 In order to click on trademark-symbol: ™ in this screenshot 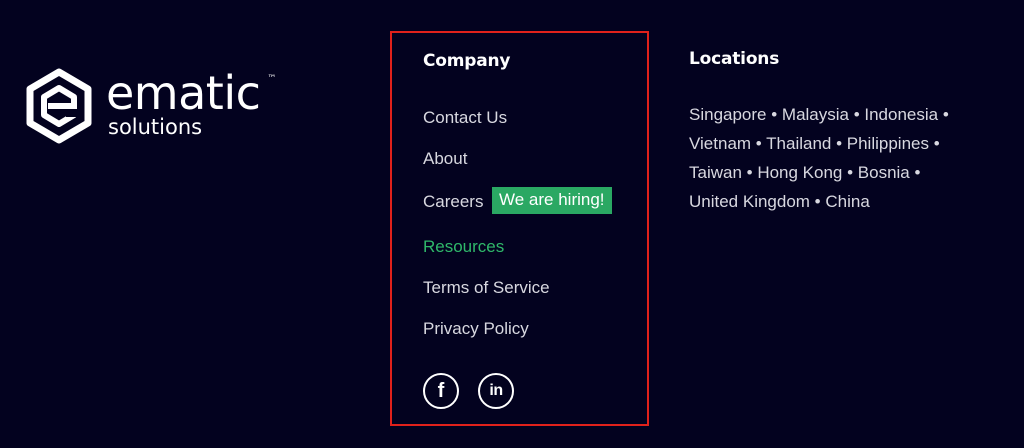, I will do `click(272, 79)`.